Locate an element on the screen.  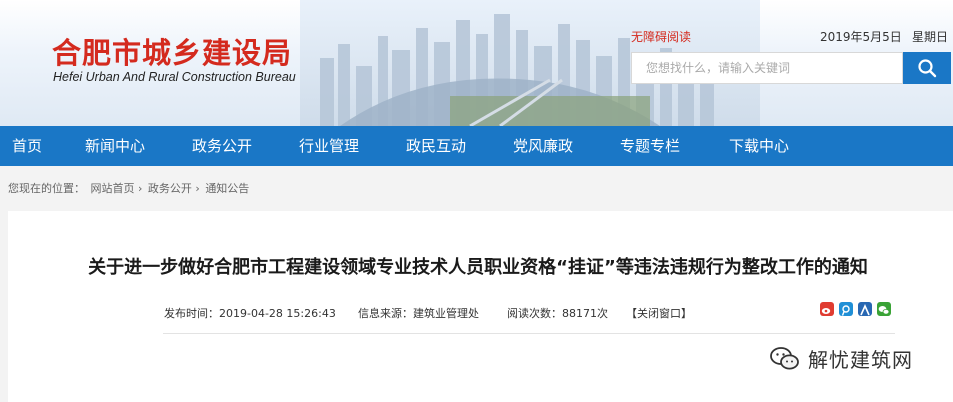
nav-public-interaction: 政民互动 is located at coordinates (436, 146).